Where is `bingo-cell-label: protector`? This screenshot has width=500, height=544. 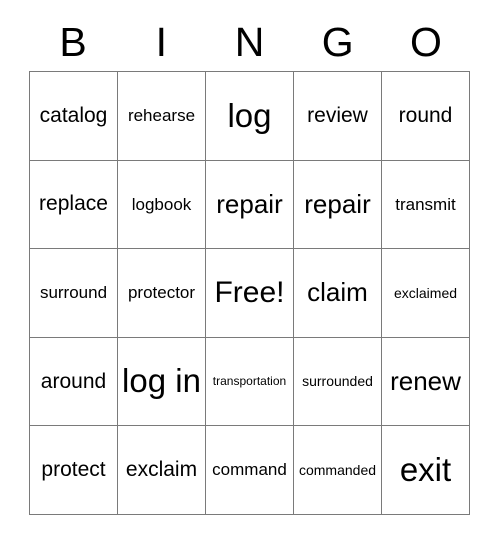
bingo-cell-label: protector is located at coordinates (161, 293).